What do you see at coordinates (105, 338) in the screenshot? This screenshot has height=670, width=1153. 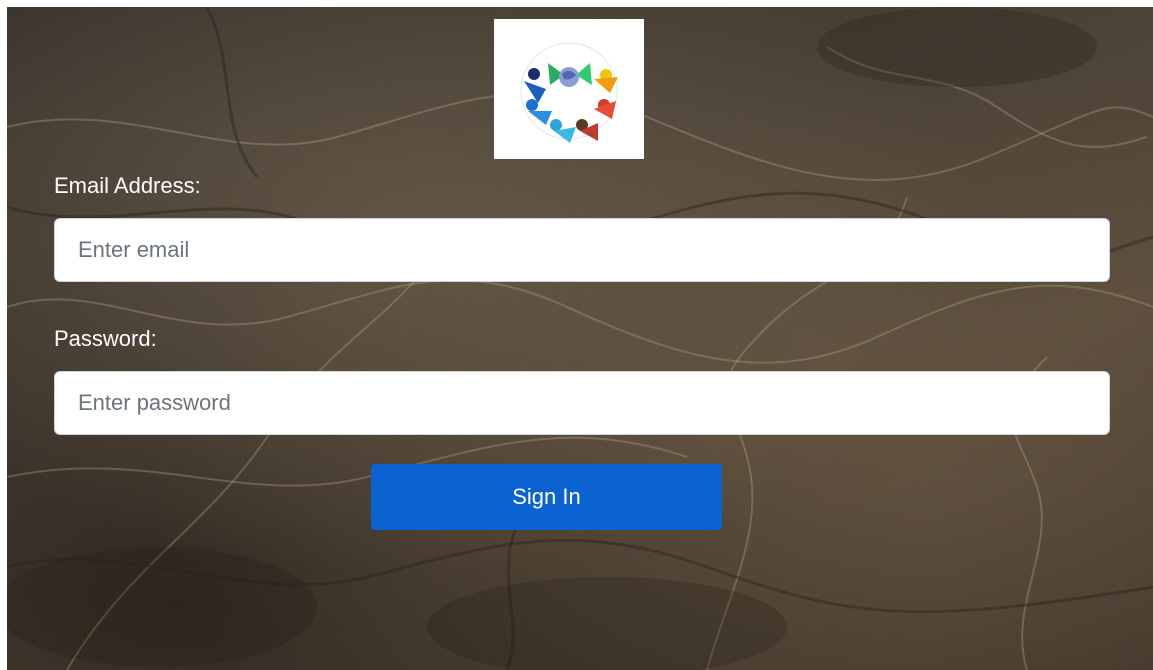 I see `password-label: Password:` at bounding box center [105, 338].